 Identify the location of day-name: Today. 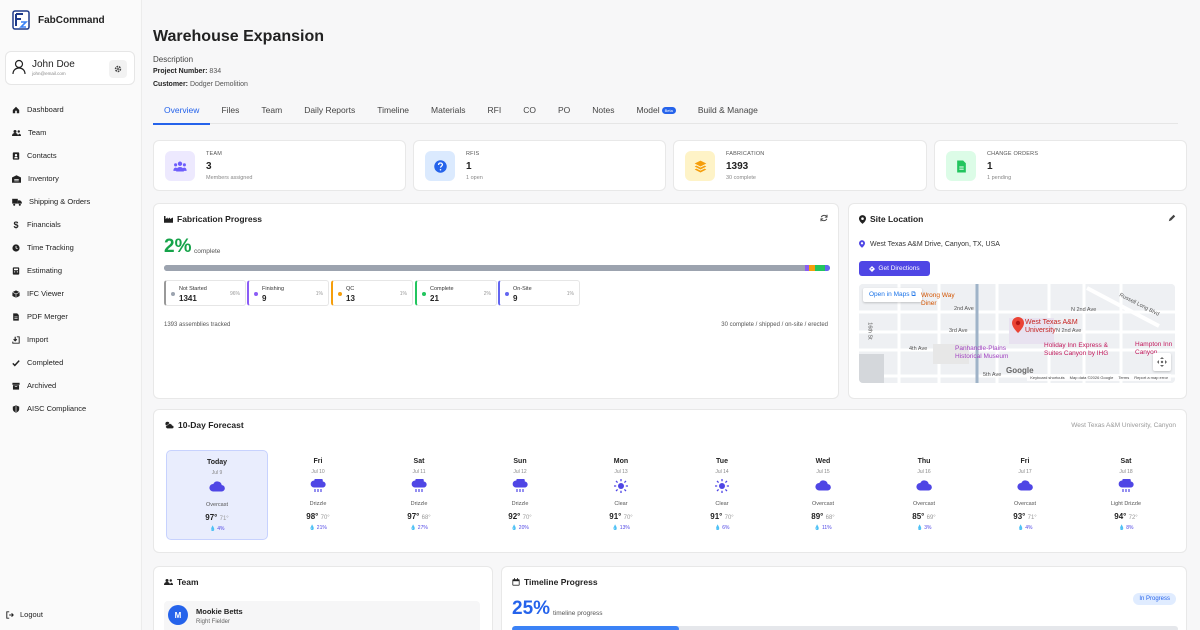
(217, 462).